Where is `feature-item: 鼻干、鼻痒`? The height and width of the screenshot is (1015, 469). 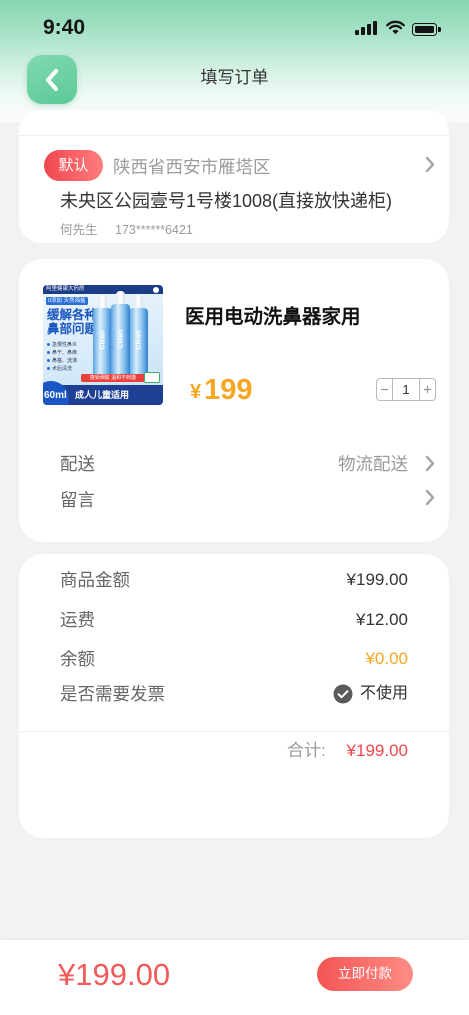
feature-item: 鼻干、鼻痒 is located at coordinates (62, 353).